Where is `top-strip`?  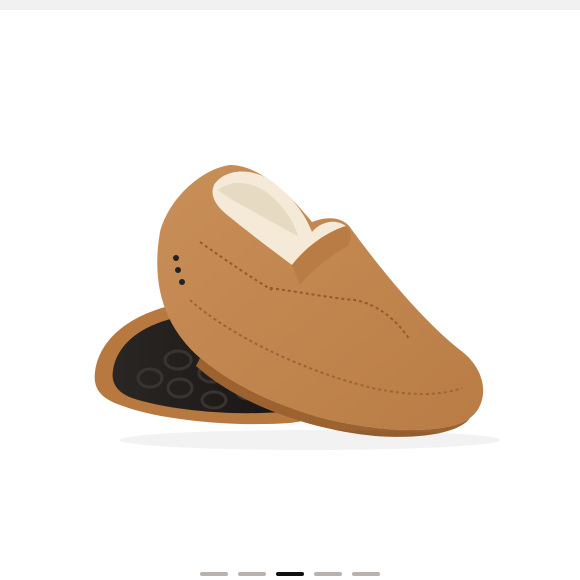
top-strip is located at coordinates (290, 5).